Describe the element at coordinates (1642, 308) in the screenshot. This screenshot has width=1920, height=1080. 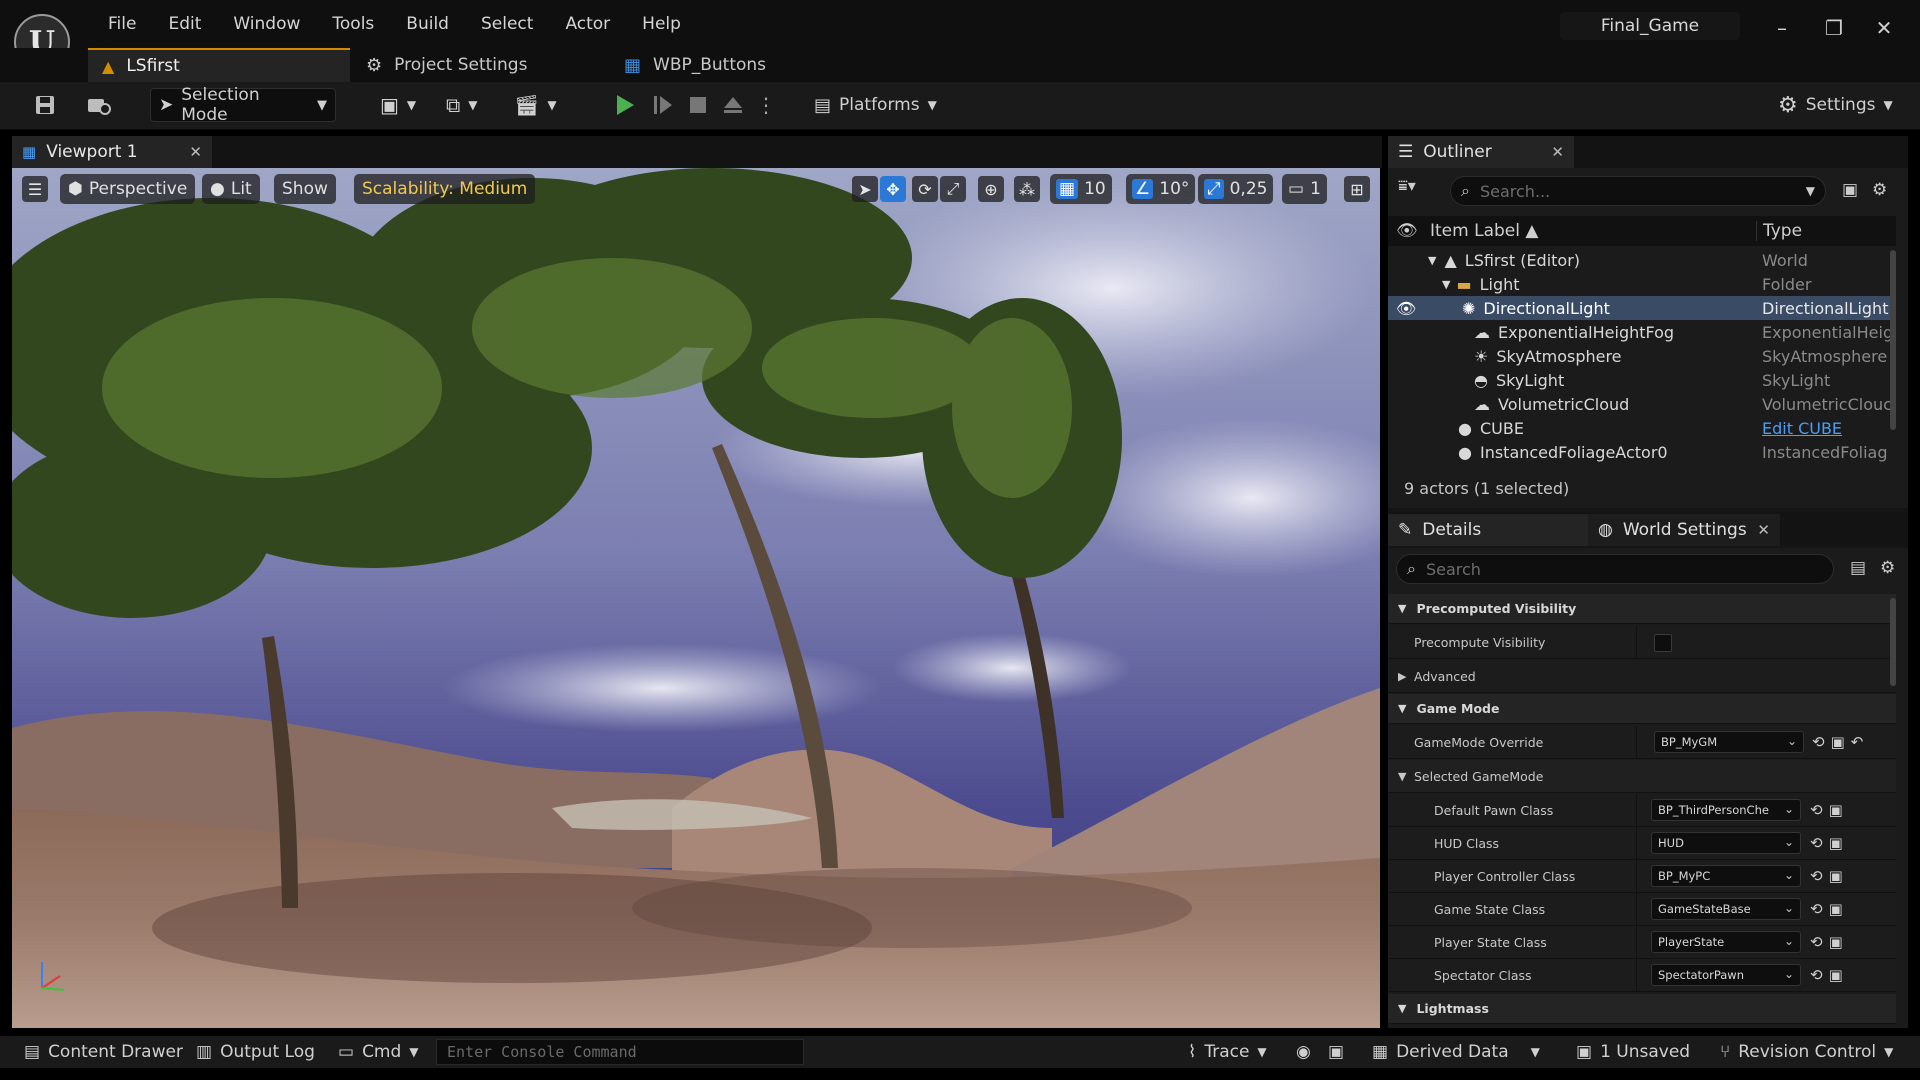
I see `outliner-row-directional-light: 👁︎ ✺ DirectionalLight DirectionalLight` at that location.